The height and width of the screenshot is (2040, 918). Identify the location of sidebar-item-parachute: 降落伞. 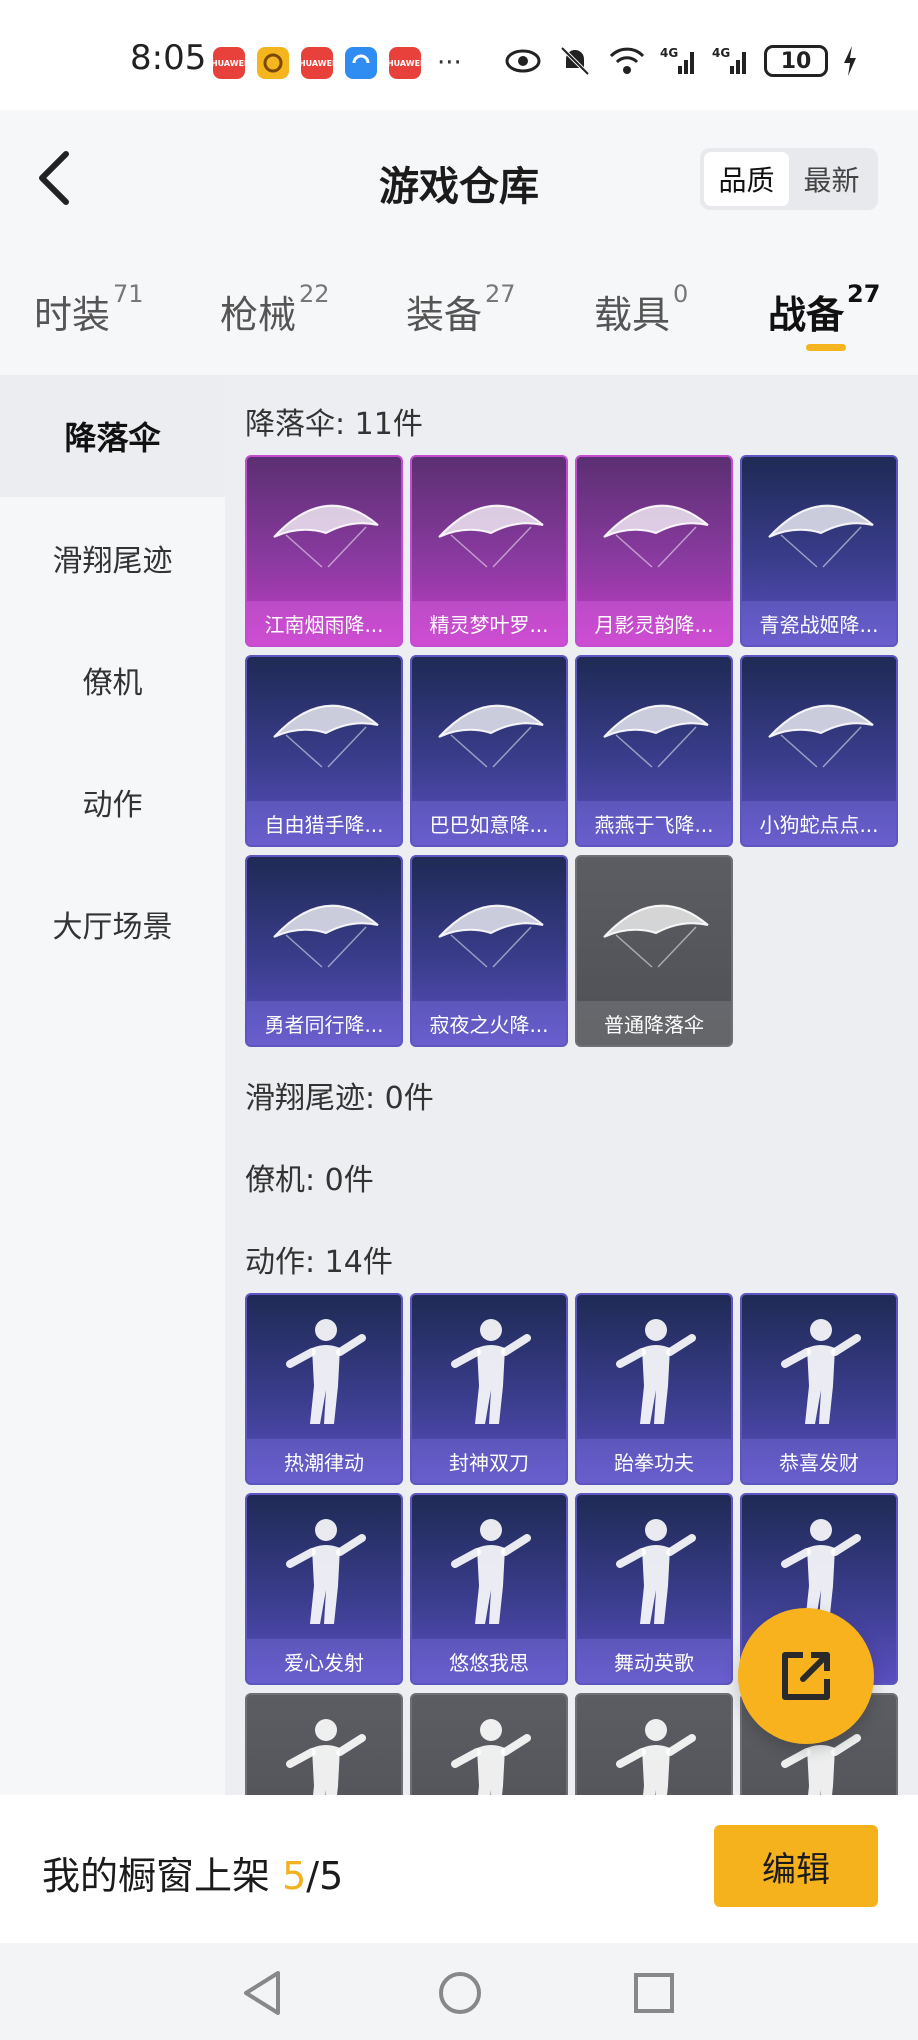
(112, 436).